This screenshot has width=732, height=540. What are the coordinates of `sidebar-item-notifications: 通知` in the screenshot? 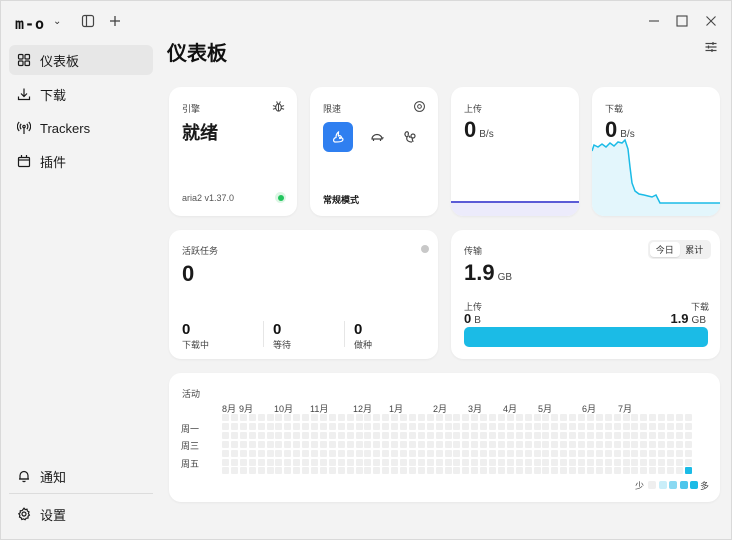 It's located at (81, 476).